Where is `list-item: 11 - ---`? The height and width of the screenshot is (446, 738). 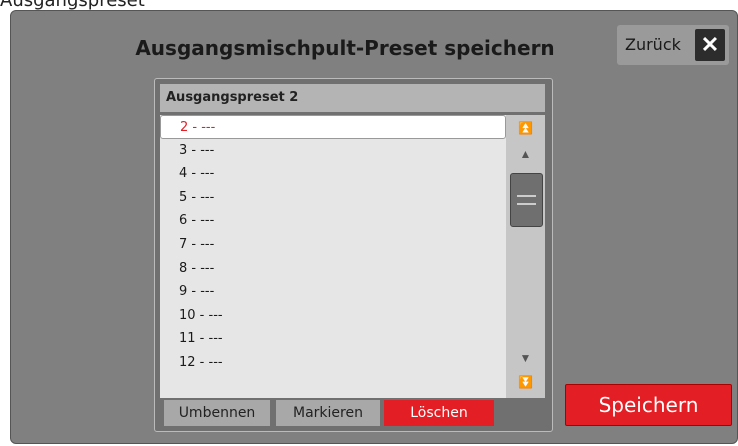
list-item: 11 - --- is located at coordinates (333, 339).